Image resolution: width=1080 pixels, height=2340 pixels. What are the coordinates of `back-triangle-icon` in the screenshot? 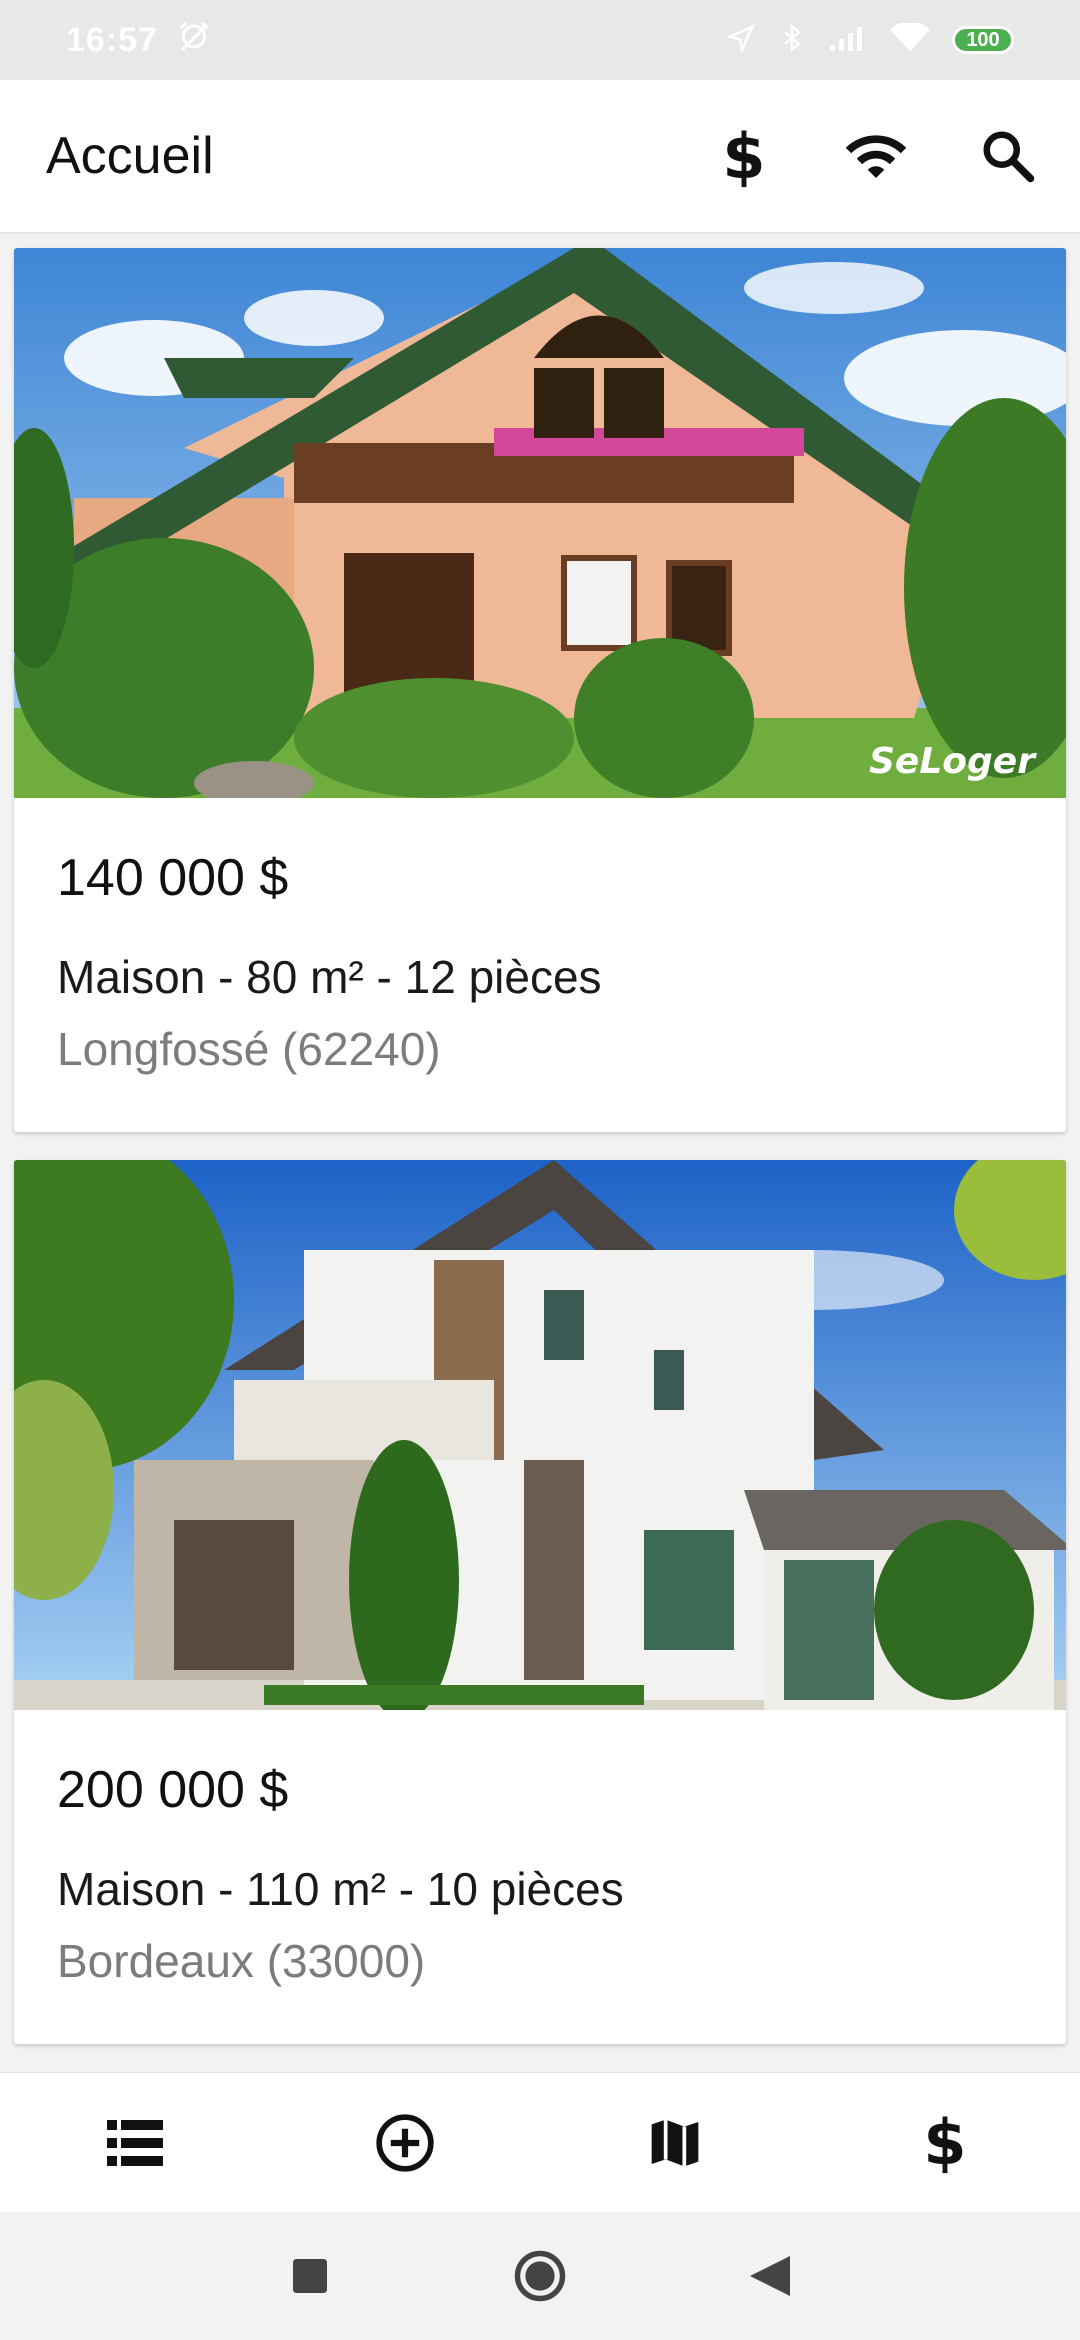 It's located at (770, 2276).